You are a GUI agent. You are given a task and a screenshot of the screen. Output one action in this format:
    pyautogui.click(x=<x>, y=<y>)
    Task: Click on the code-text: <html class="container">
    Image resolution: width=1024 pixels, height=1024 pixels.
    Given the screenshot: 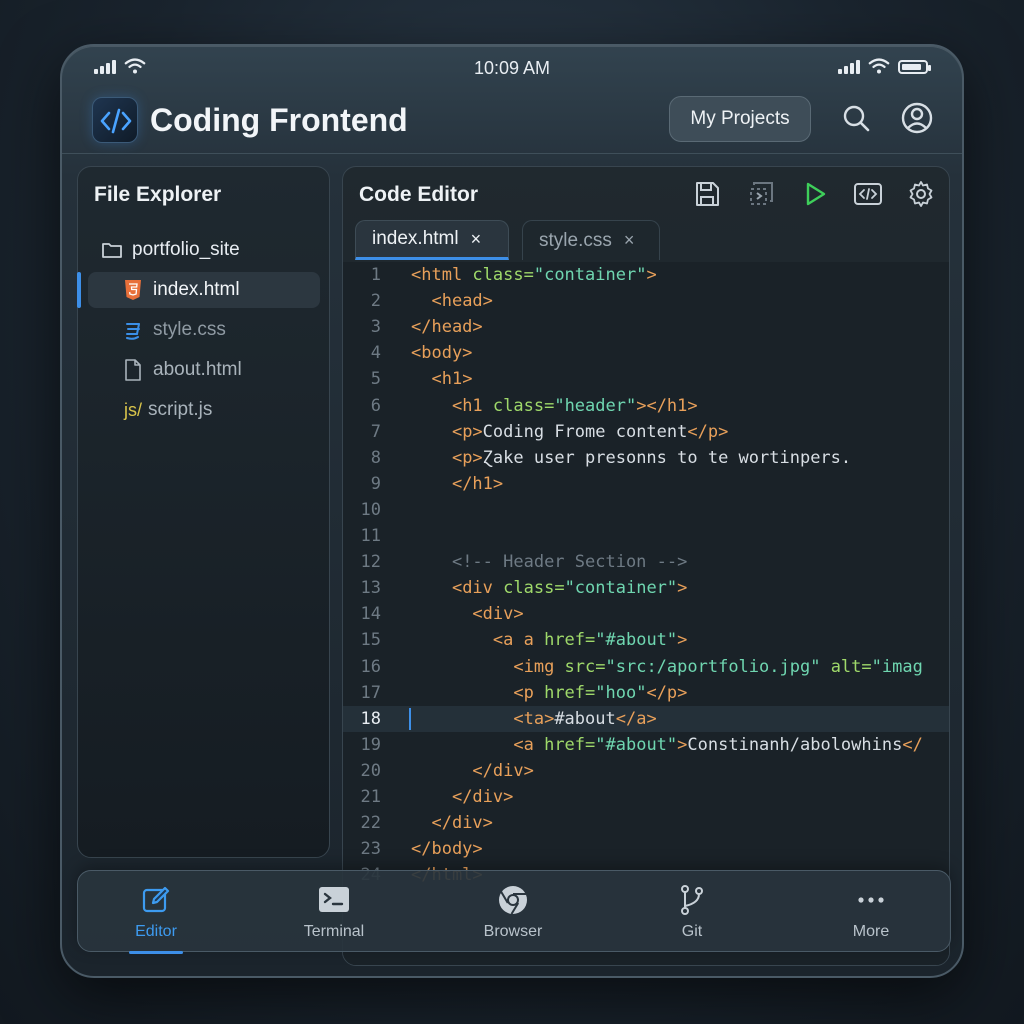 What is the action you would take?
    pyautogui.click(x=534, y=275)
    